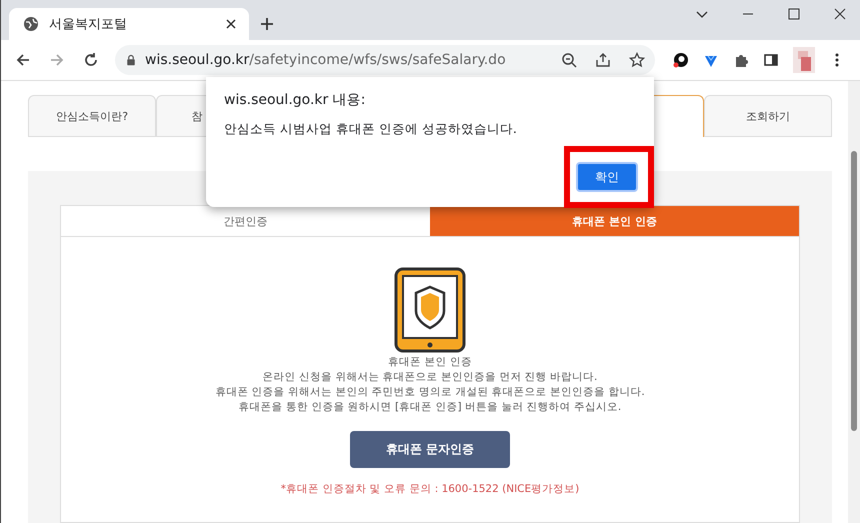 The width and height of the screenshot is (860, 523). What do you see at coordinates (131, 60) in the screenshot?
I see `lock-icon` at bounding box center [131, 60].